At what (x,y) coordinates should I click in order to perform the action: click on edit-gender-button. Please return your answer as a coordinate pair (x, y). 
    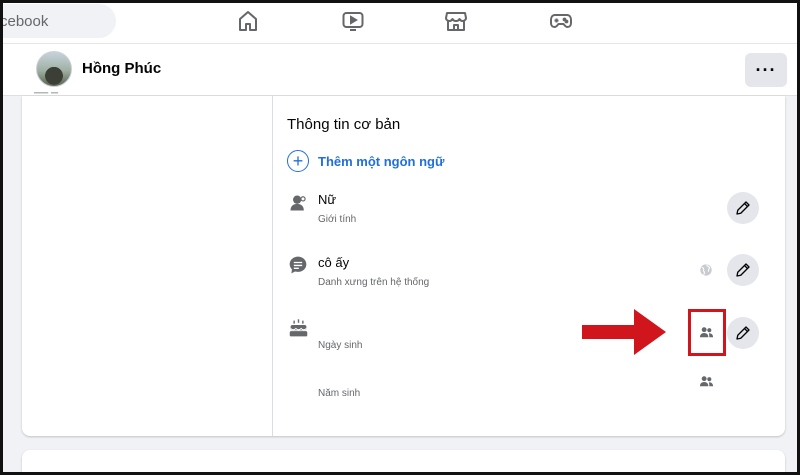
    Looking at the image, I should click on (743, 208).